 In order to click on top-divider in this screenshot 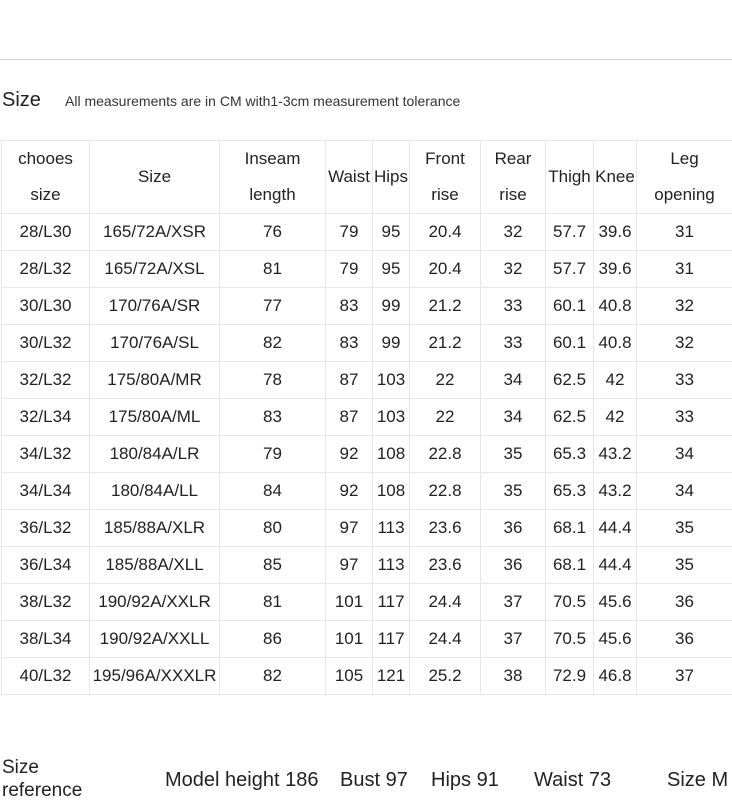, I will do `click(366, 59)`.